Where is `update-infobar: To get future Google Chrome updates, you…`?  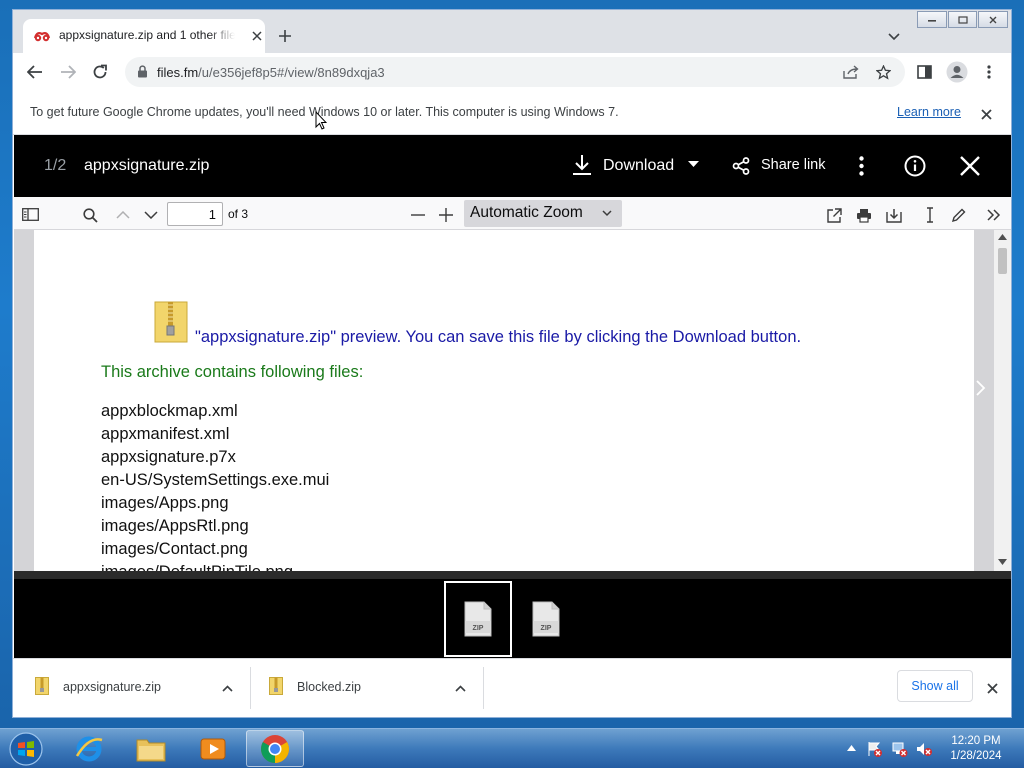
update-infobar: To get future Google Chrome updates, you… is located at coordinates (512, 113).